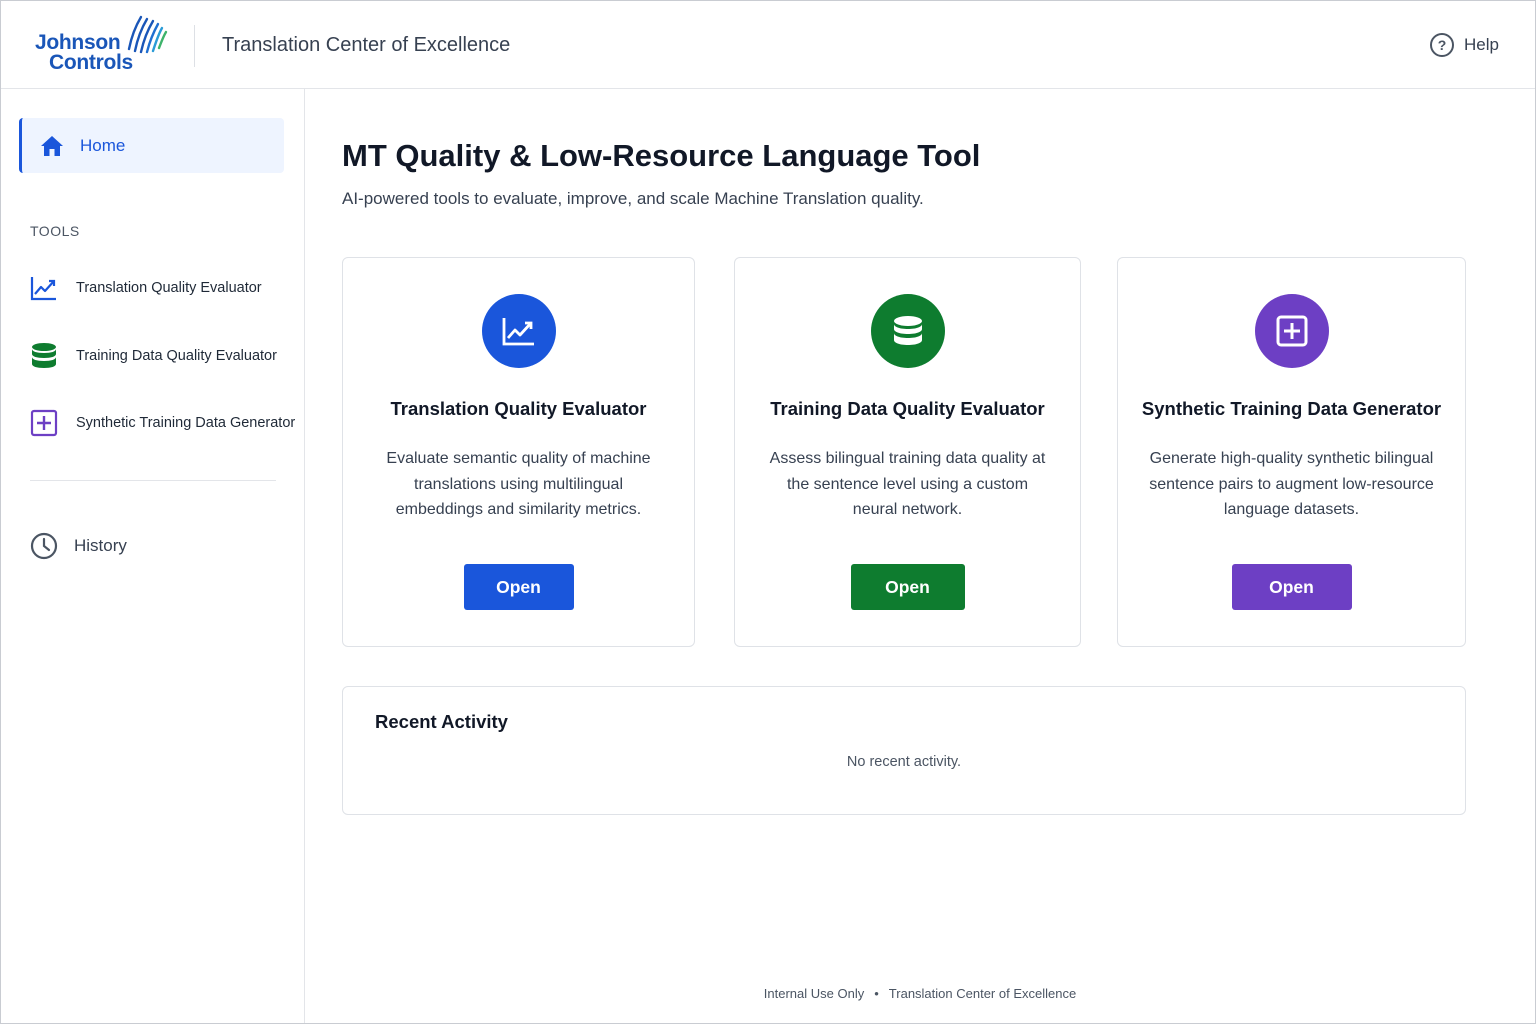  Describe the element at coordinates (1442, 45) in the screenshot. I see `help-icon: ?` at that location.